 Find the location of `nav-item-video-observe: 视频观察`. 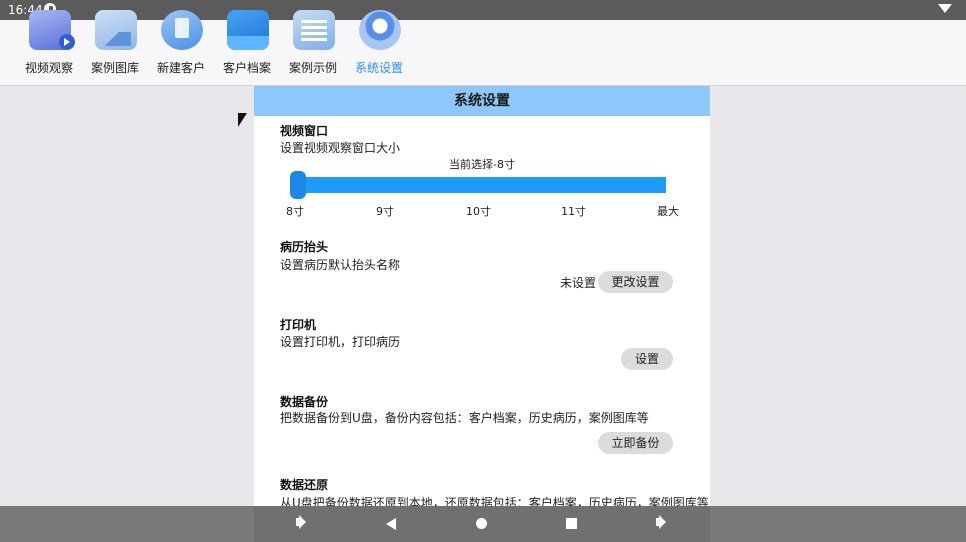

nav-item-video-observe: 视频观察 is located at coordinates (49, 47).